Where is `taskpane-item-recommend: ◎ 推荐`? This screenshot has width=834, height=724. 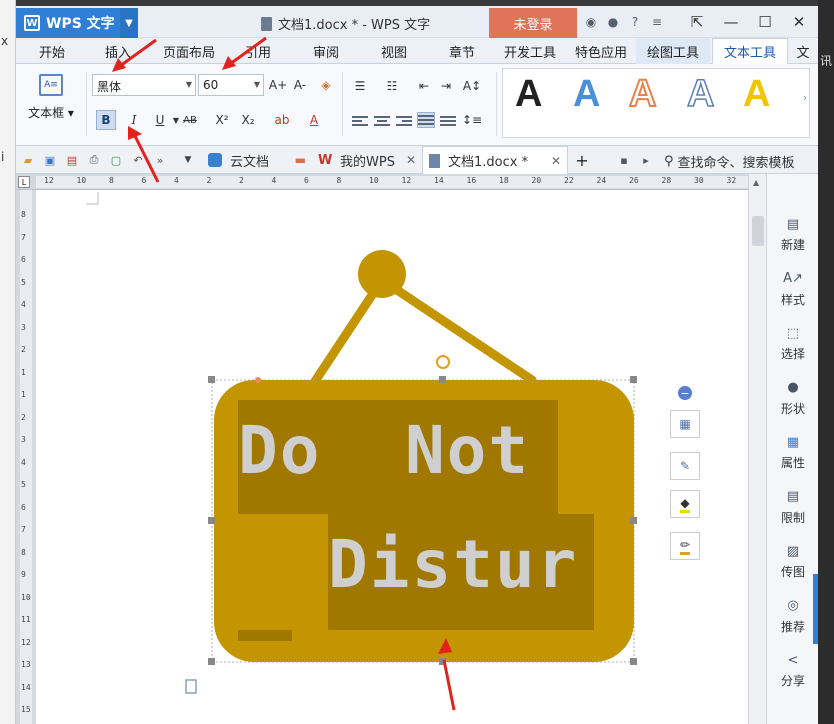 taskpane-item-recommend: ◎ 推荐 is located at coordinates (792, 616).